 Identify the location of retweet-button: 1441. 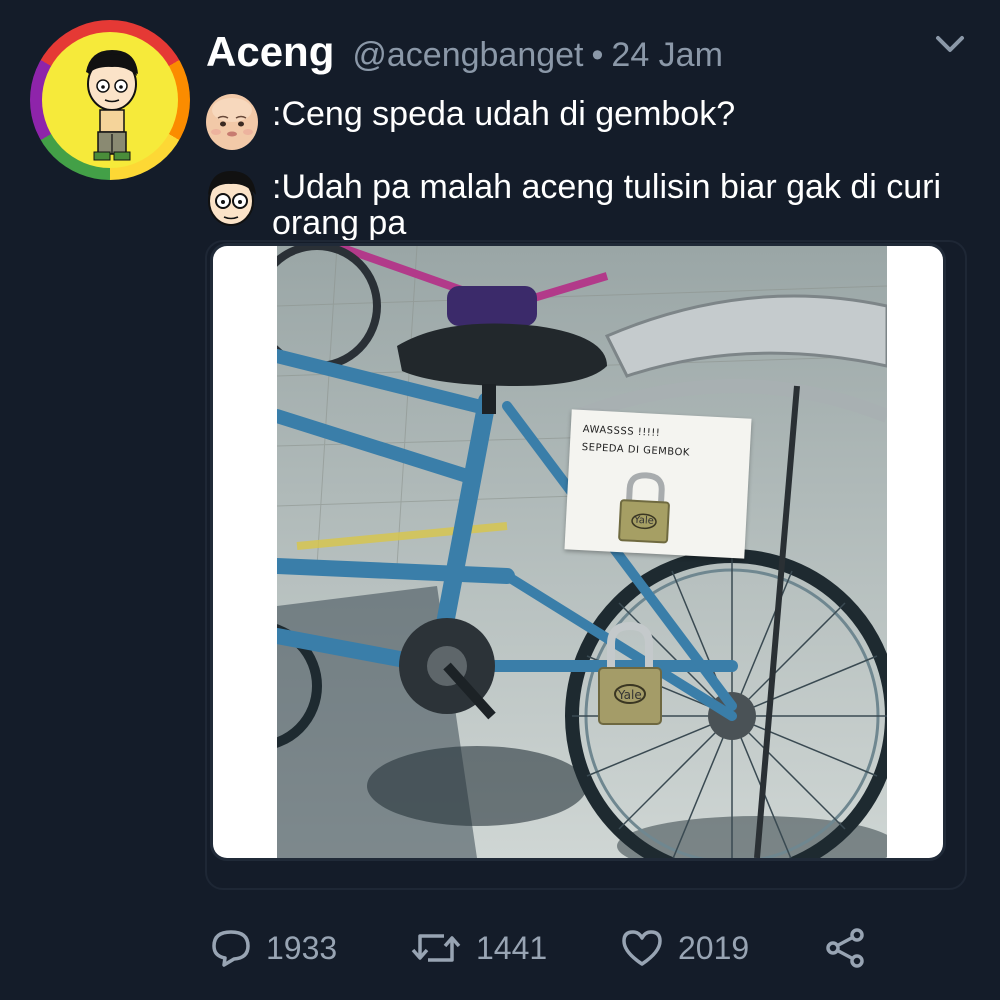
(478, 948).